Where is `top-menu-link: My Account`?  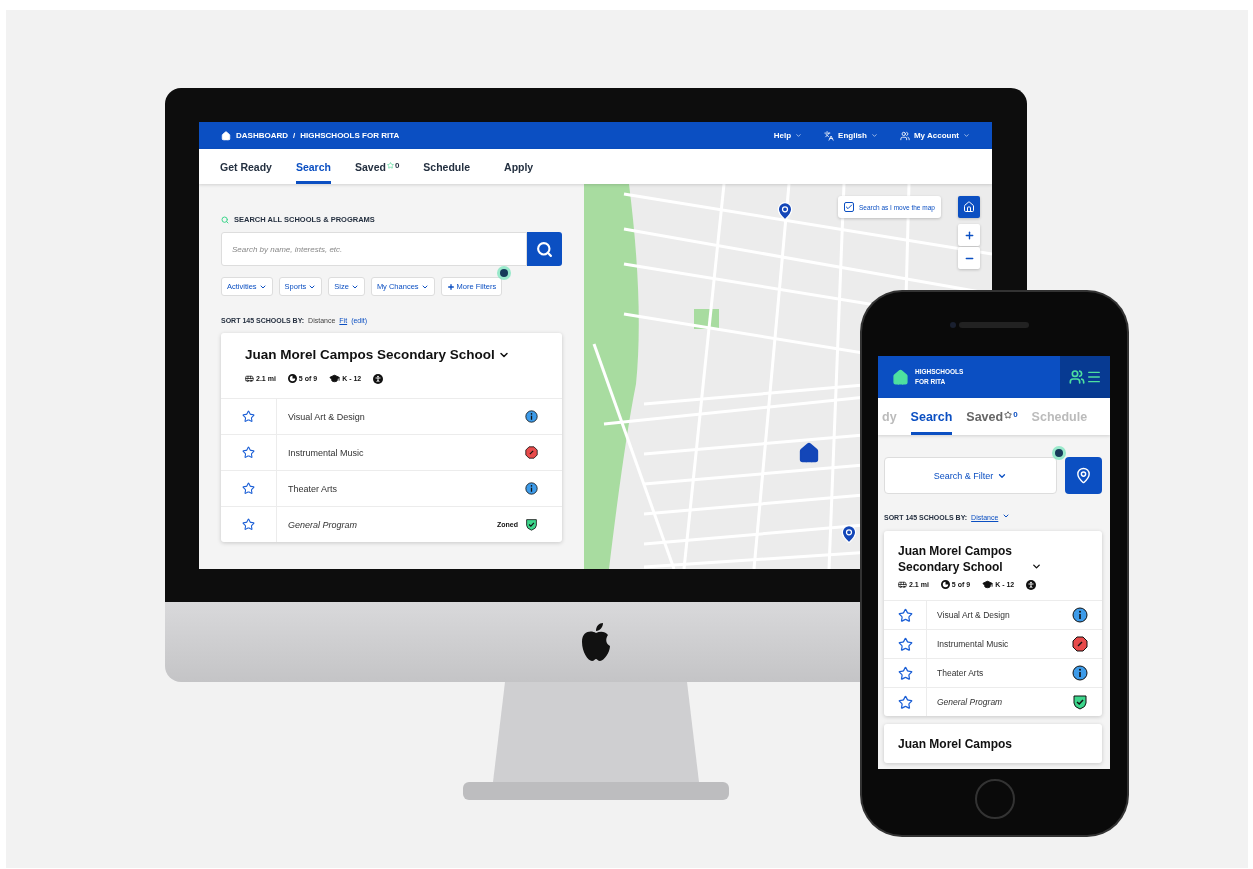
top-menu-link: My Account is located at coordinates (934, 135).